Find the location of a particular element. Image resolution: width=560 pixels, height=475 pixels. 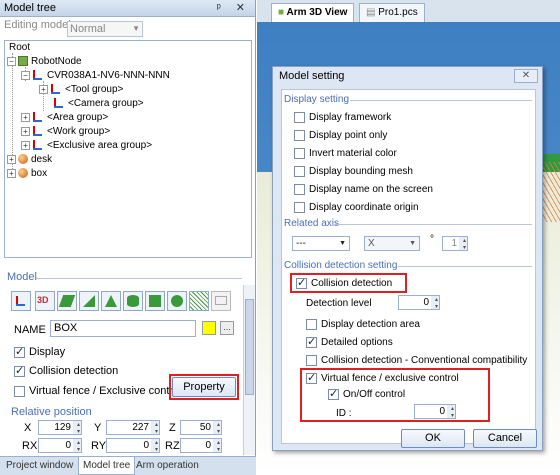

tree-node-desk: + desk is located at coordinates (29, 160).